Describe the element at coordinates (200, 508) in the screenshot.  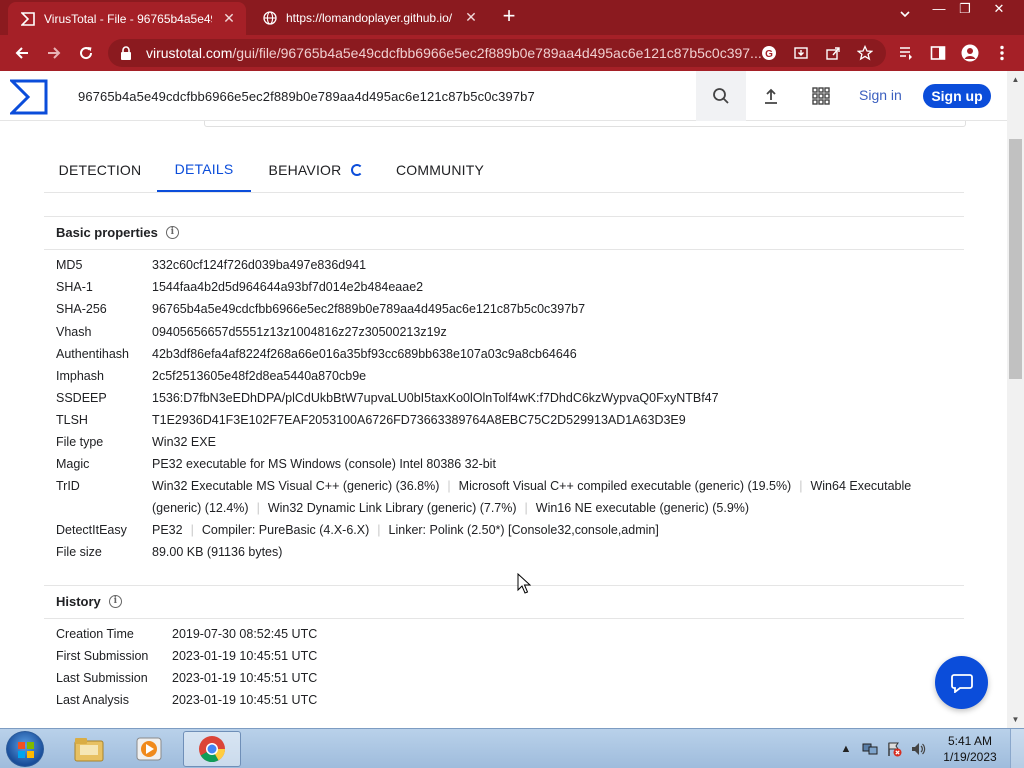
I see `trid-entry: (generic) (12.4%)` at that location.